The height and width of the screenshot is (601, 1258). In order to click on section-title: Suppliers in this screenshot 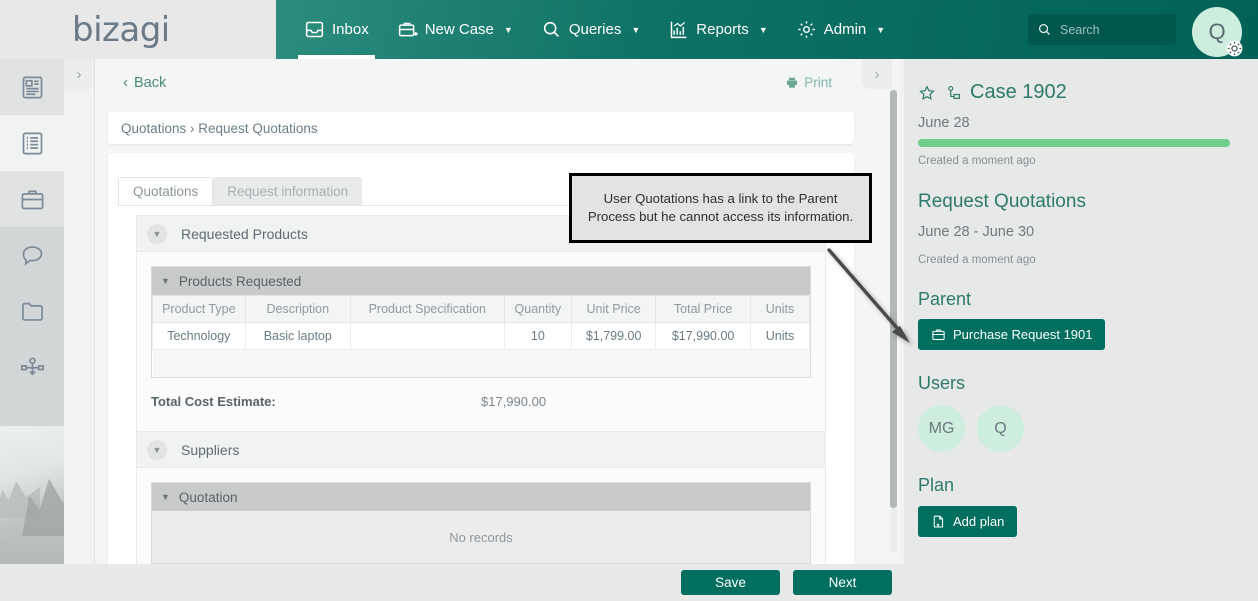, I will do `click(210, 449)`.